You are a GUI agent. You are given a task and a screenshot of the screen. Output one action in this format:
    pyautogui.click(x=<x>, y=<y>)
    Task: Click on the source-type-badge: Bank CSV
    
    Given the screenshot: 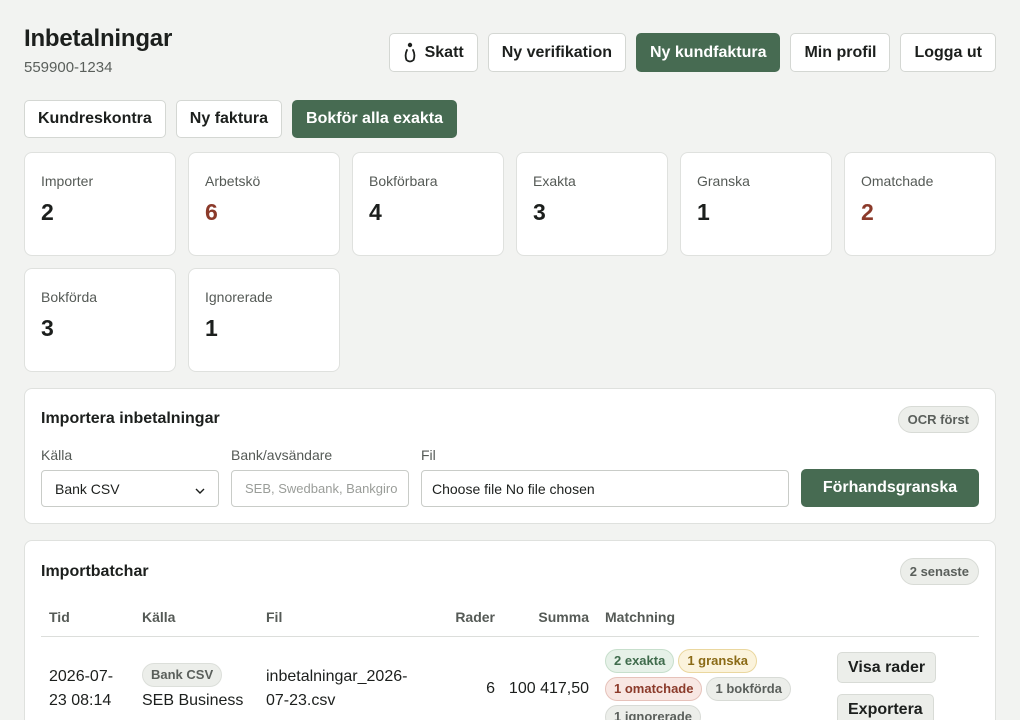 What is the action you would take?
    pyautogui.click(x=182, y=675)
    